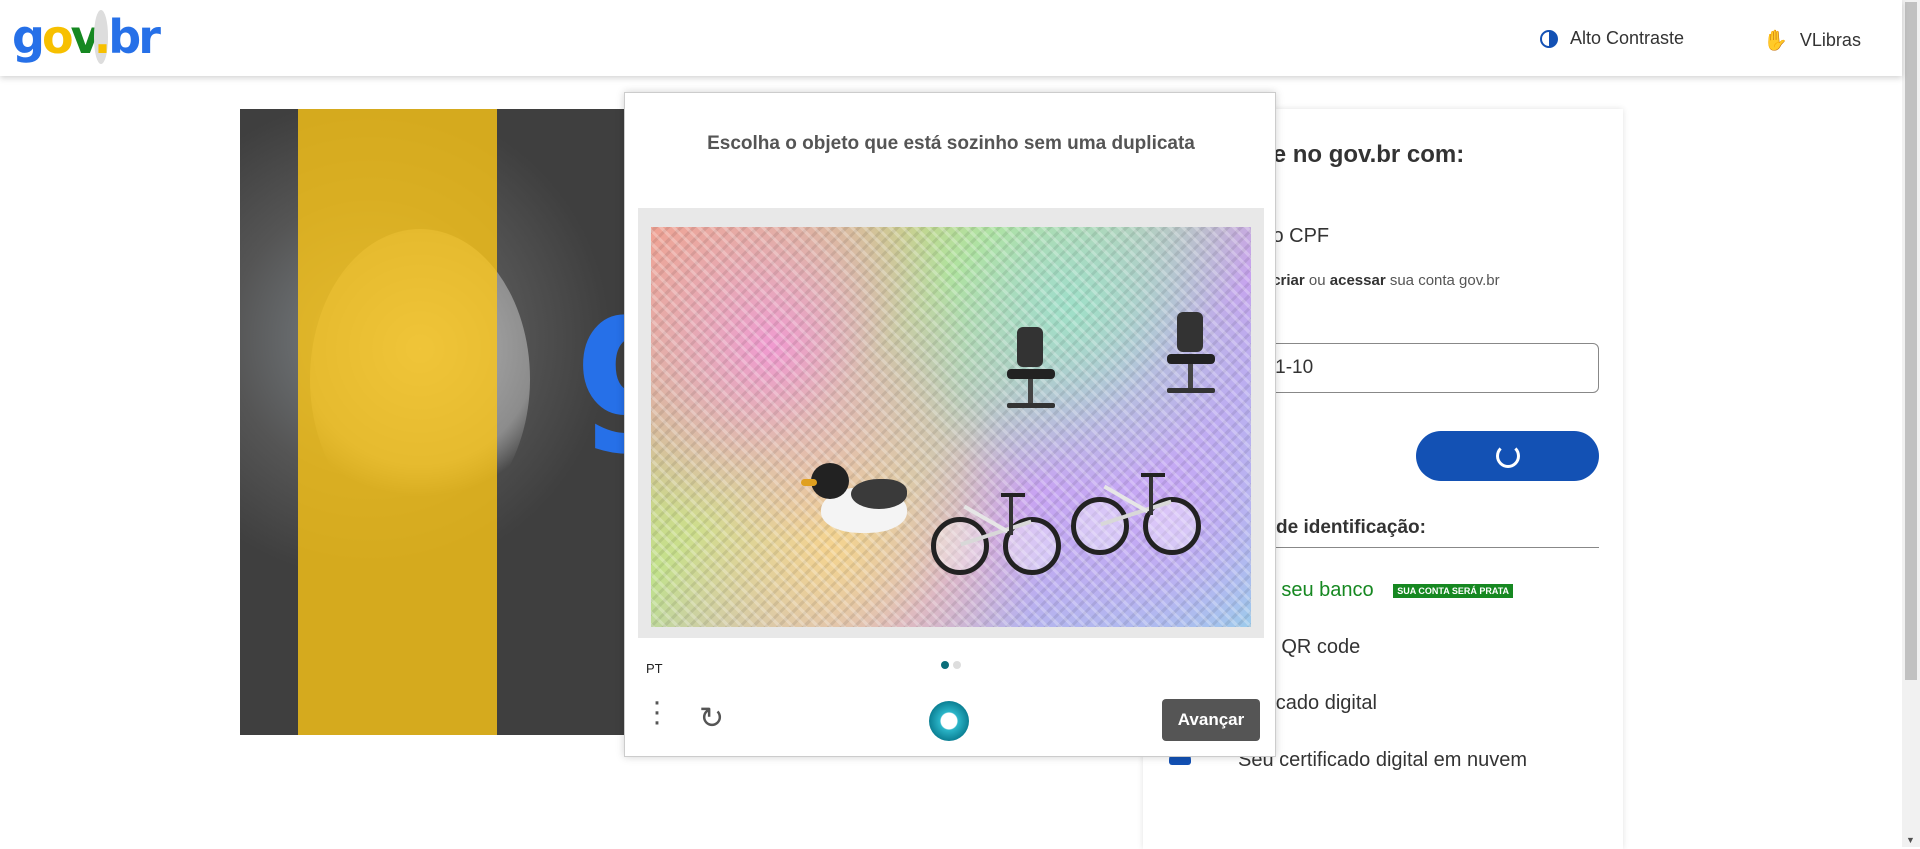 The image size is (1920, 849). What do you see at coordinates (949, 721) in the screenshot?
I see `hcaptcha-logo-icon` at bounding box center [949, 721].